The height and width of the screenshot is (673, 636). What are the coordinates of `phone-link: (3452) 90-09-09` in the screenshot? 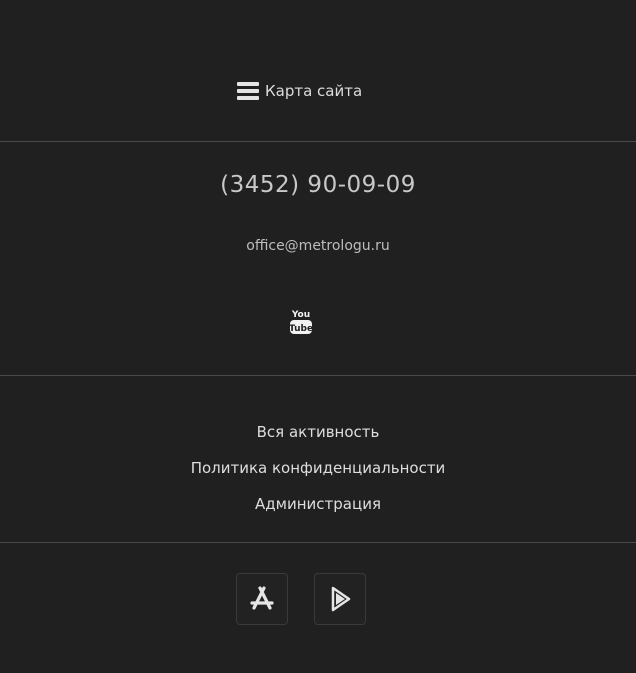 It's located at (318, 185).